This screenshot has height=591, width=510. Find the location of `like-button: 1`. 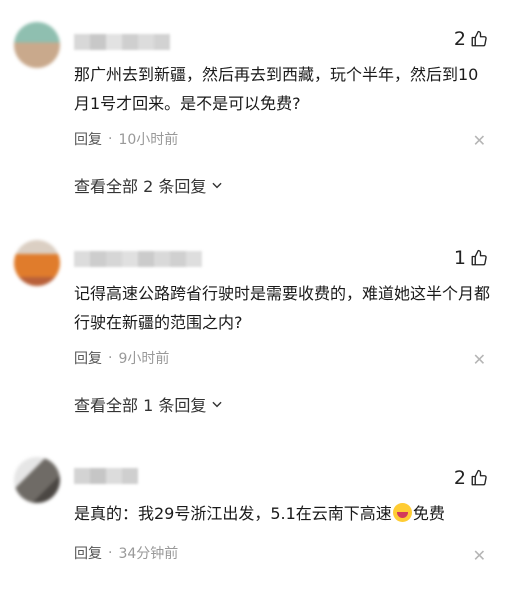

like-button: 1 is located at coordinates (471, 258).